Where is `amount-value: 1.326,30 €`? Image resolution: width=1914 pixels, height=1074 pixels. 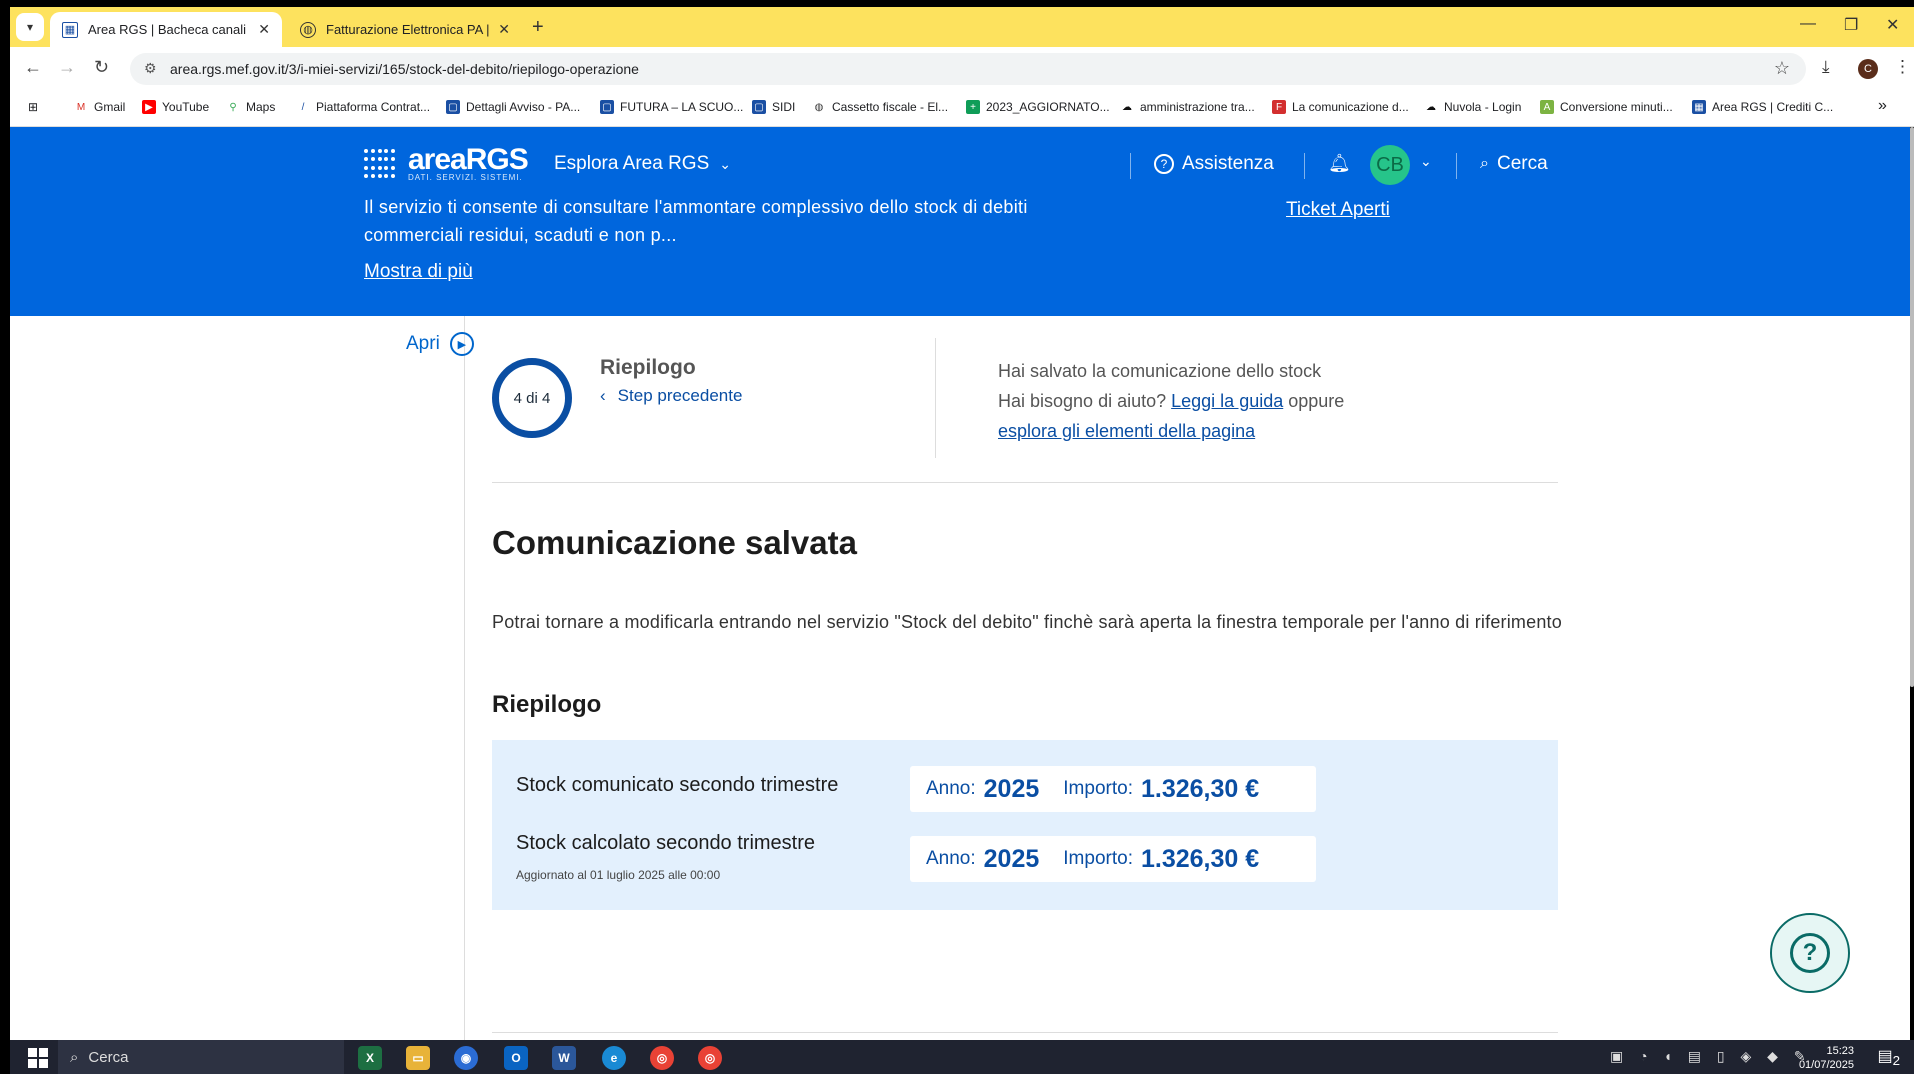 amount-value: 1.326,30 € is located at coordinates (1200, 788).